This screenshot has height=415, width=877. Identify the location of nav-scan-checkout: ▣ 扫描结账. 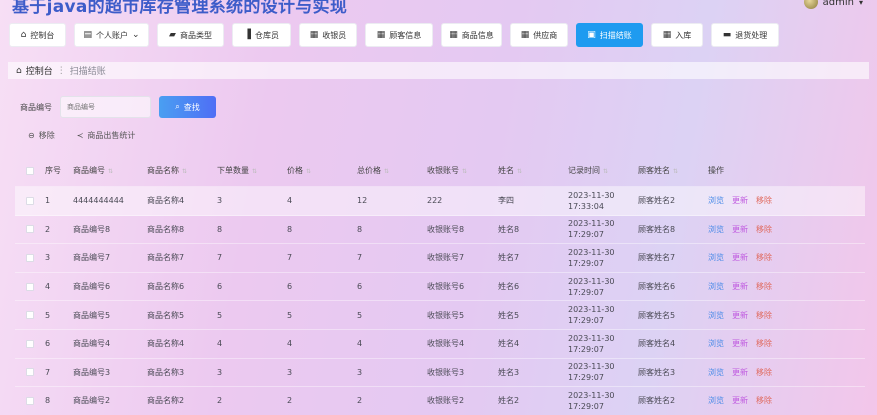
(609, 35).